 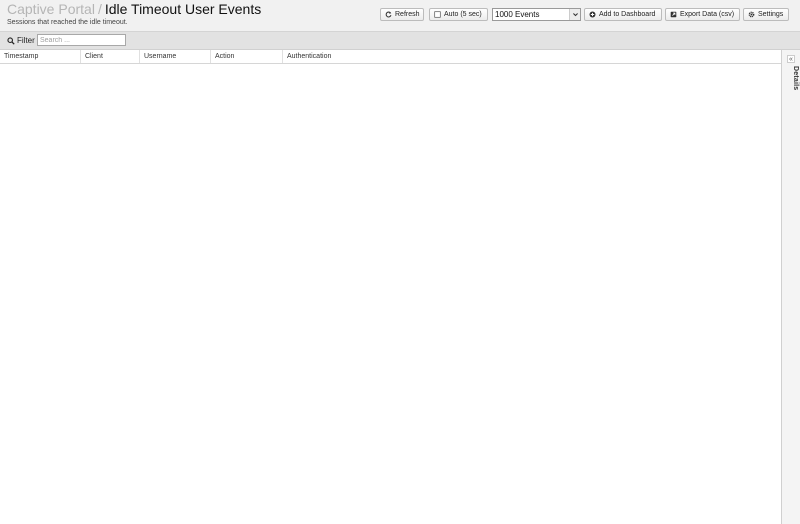 I want to click on add-to-dashboard-button: Add to Dashboard, so click(x=623, y=14).